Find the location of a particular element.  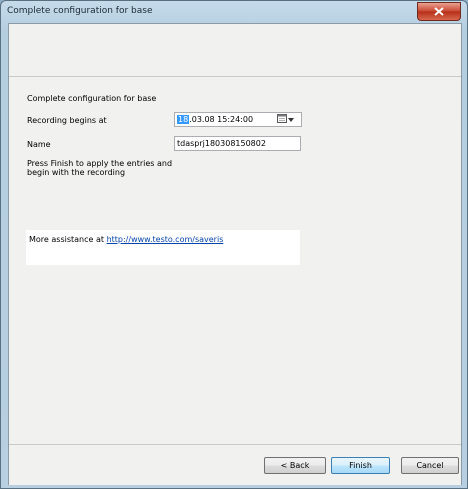

chevron-down-icon is located at coordinates (291, 119).